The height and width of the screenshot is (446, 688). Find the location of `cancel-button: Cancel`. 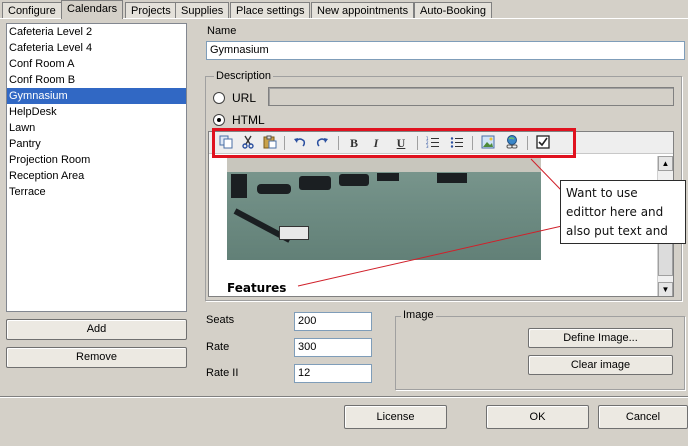

cancel-button: Cancel is located at coordinates (643, 417).